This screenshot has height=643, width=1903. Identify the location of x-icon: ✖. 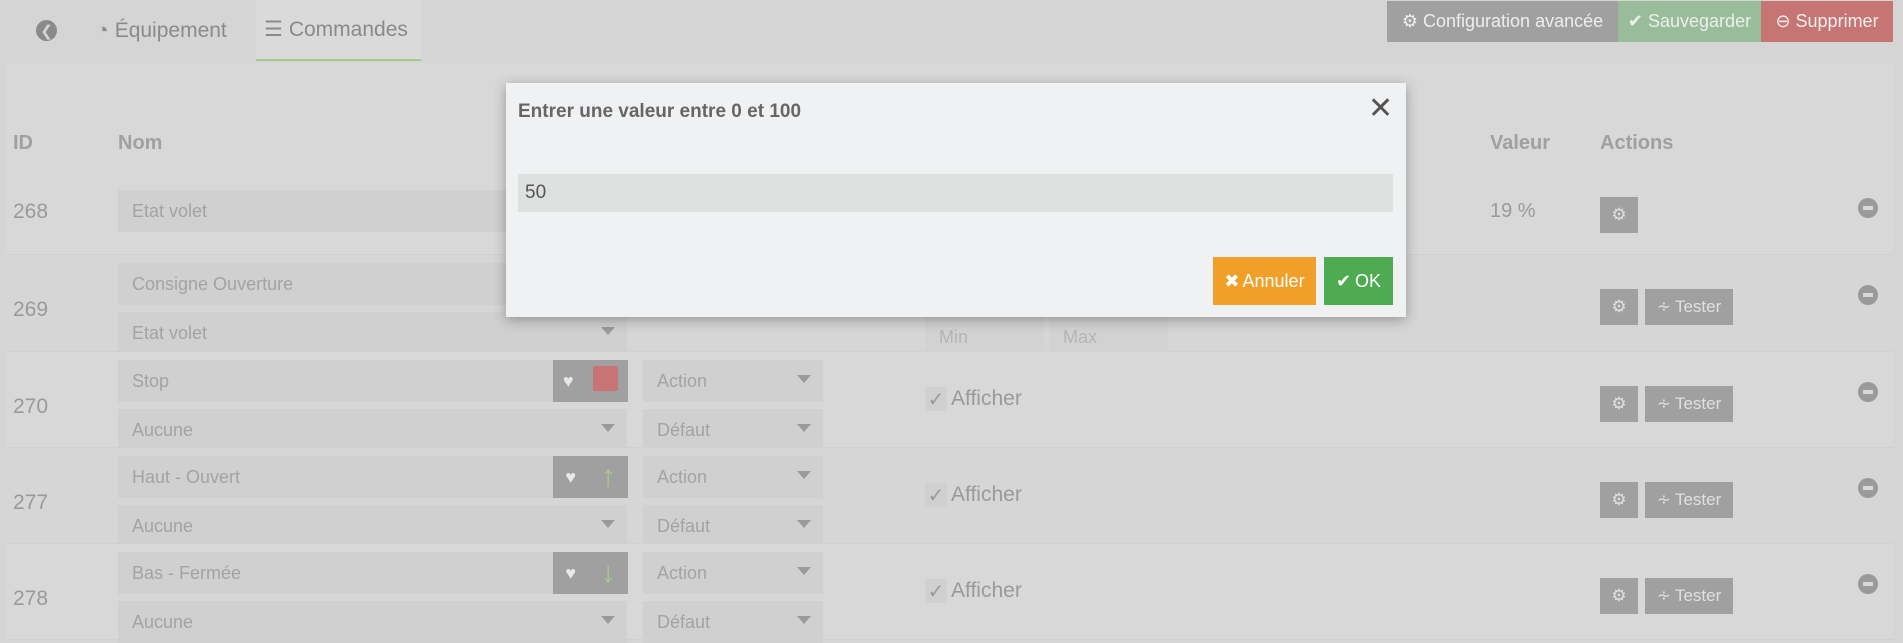
(1232, 280).